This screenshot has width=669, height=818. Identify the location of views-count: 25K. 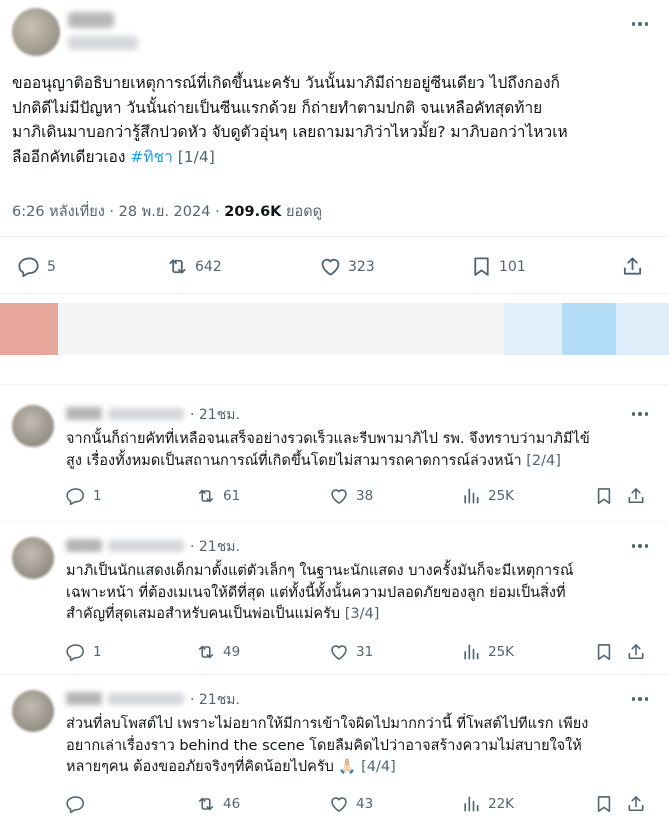
(501, 652).